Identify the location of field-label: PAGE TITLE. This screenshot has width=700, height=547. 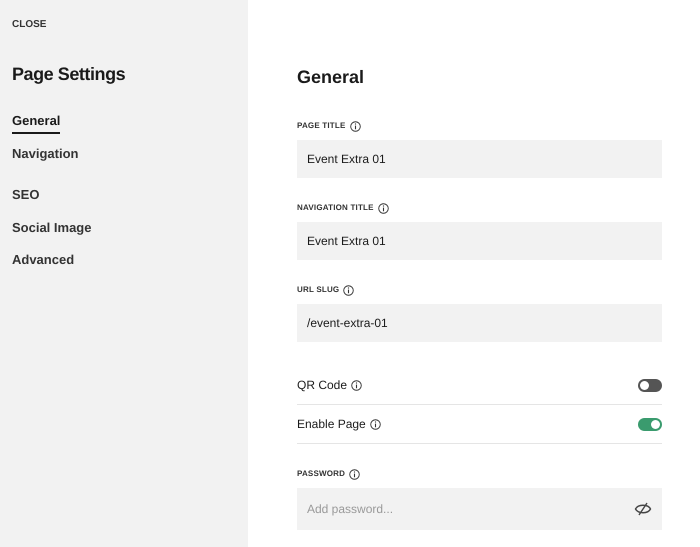
(321, 126).